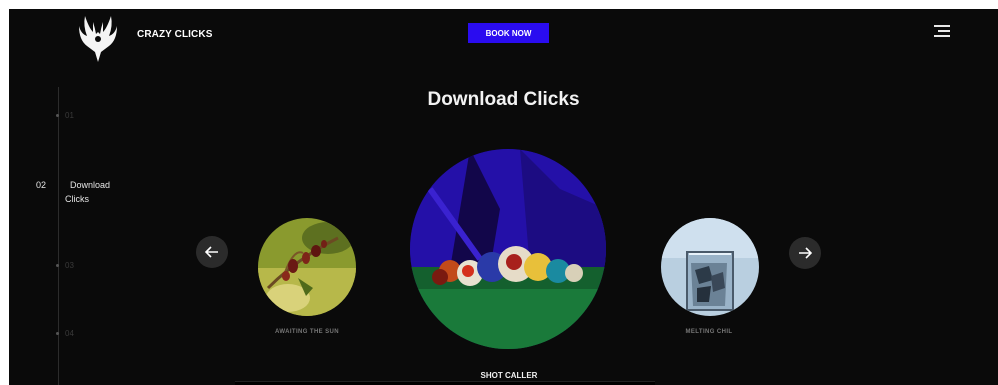 The height and width of the screenshot is (385, 998). What do you see at coordinates (710, 267) in the screenshot?
I see `slide-image-melting-chil` at bounding box center [710, 267].